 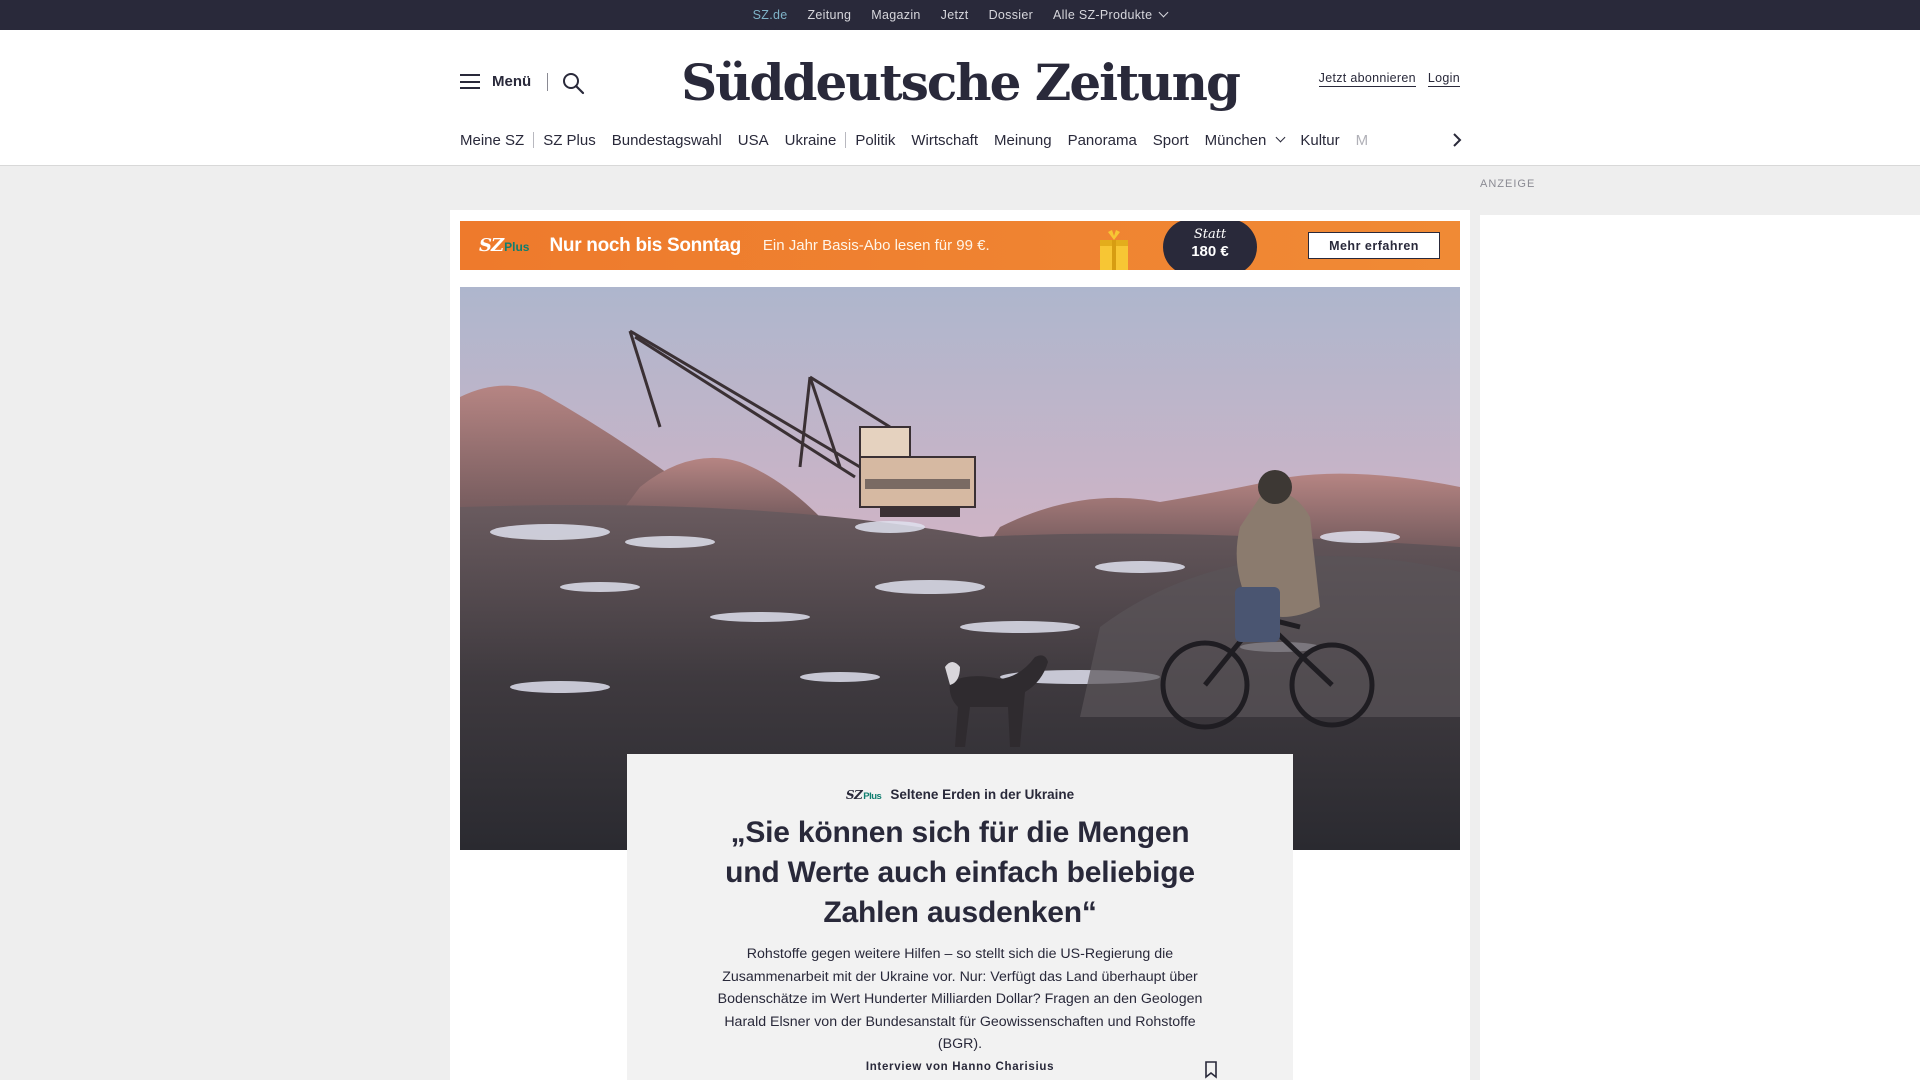 What do you see at coordinates (961, 82) in the screenshot?
I see `site-logo: Süddeutsche Zeitung` at bounding box center [961, 82].